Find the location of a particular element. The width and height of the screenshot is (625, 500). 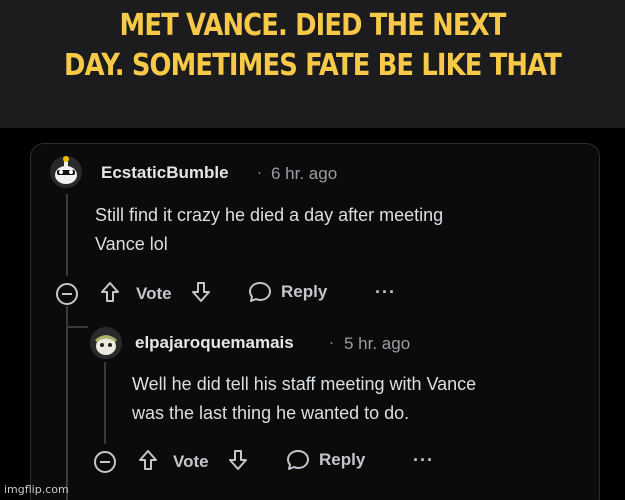

comment-timestamp: 5 hr. ago is located at coordinates (377, 344).